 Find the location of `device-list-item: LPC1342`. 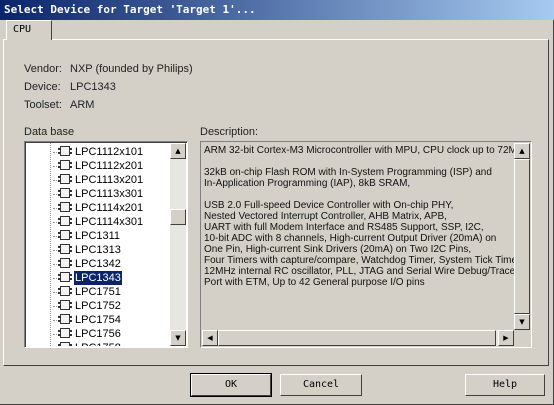

device-list-item: LPC1342 is located at coordinates (111, 264).